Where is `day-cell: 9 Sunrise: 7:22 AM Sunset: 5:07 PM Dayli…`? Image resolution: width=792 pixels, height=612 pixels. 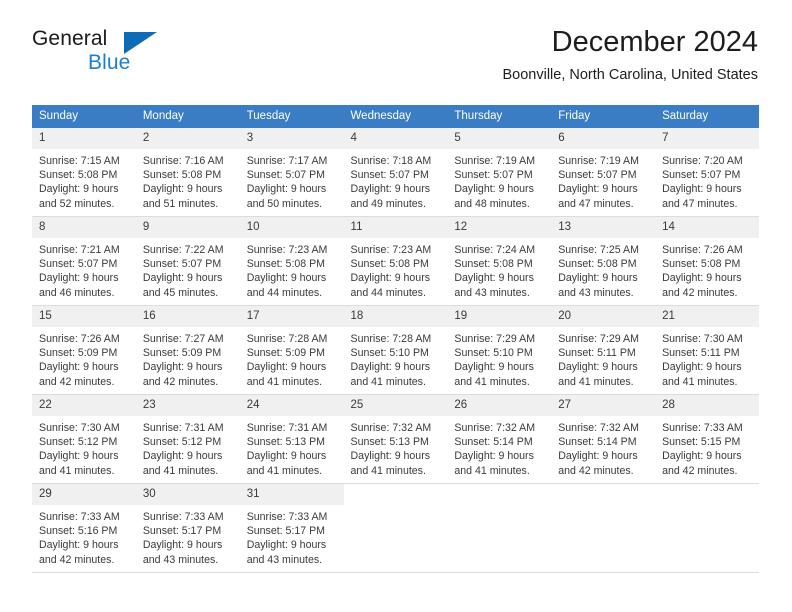 day-cell: 9 Sunrise: 7:22 AM Sunset: 5:07 PM Dayli… is located at coordinates (187, 261).